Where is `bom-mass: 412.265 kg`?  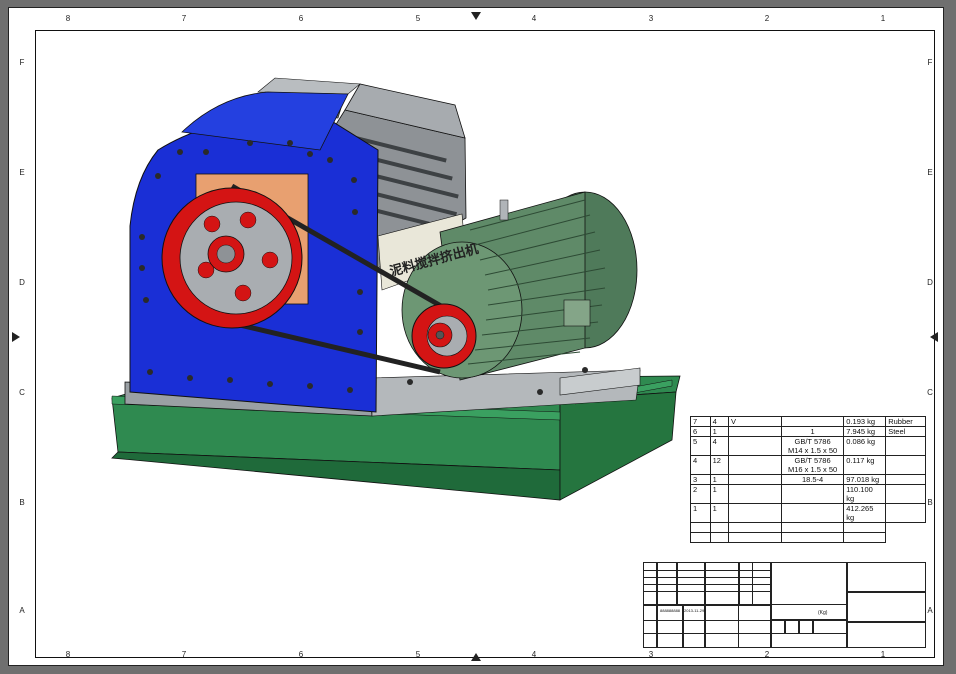
bom-mass: 412.265 kg is located at coordinates (865, 513).